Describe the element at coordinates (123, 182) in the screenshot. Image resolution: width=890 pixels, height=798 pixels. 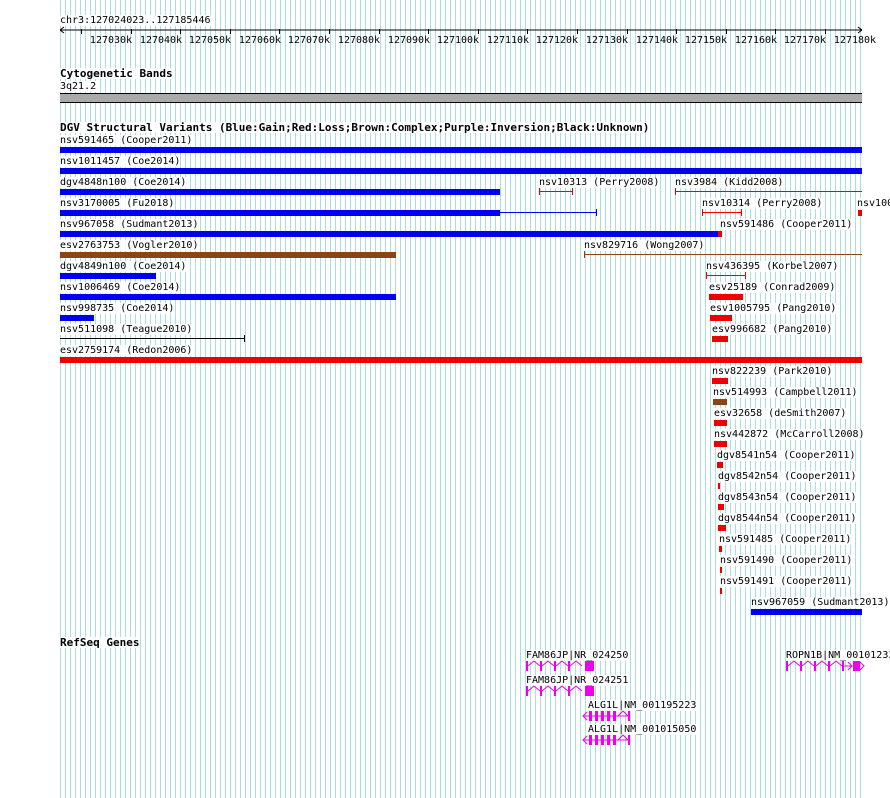
I see `feature-label: dgv4848n100 (Coe2014)` at that location.